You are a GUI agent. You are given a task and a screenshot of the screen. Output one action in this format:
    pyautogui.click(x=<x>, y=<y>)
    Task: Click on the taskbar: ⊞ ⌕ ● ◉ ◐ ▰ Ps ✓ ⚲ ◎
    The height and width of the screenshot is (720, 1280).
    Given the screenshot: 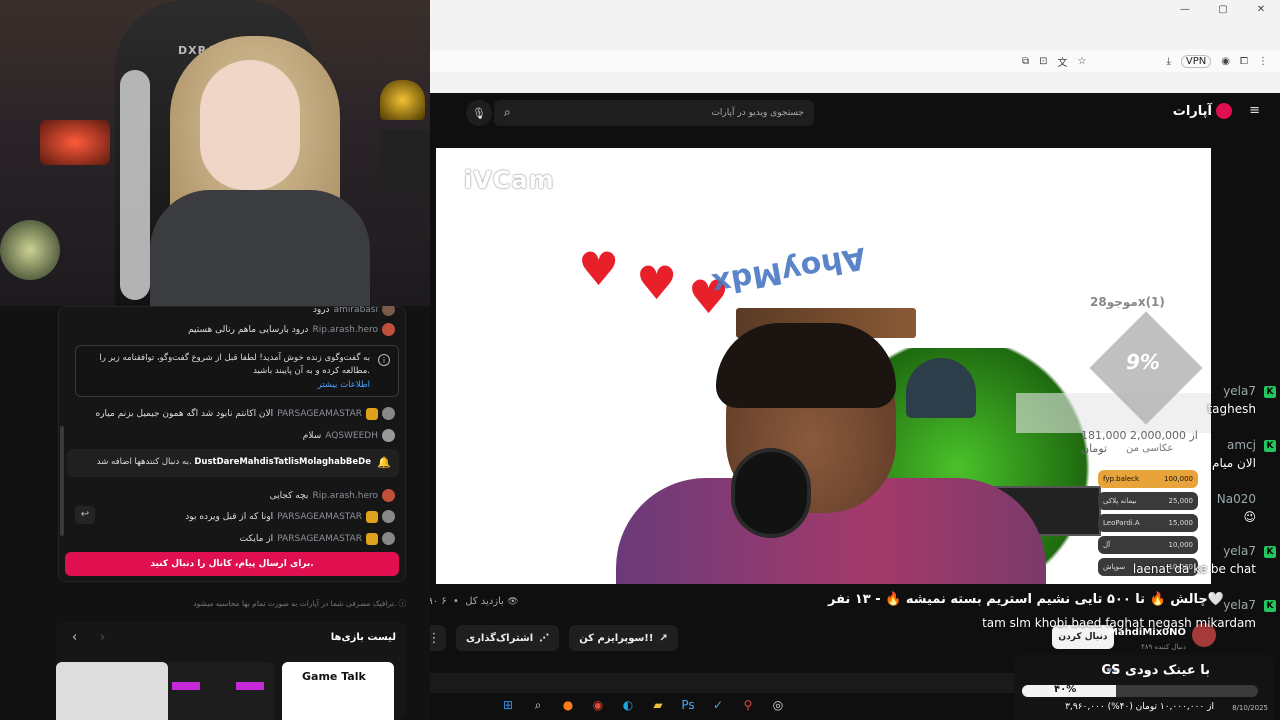 What is the action you would take?
    pyautogui.click(x=643, y=705)
    